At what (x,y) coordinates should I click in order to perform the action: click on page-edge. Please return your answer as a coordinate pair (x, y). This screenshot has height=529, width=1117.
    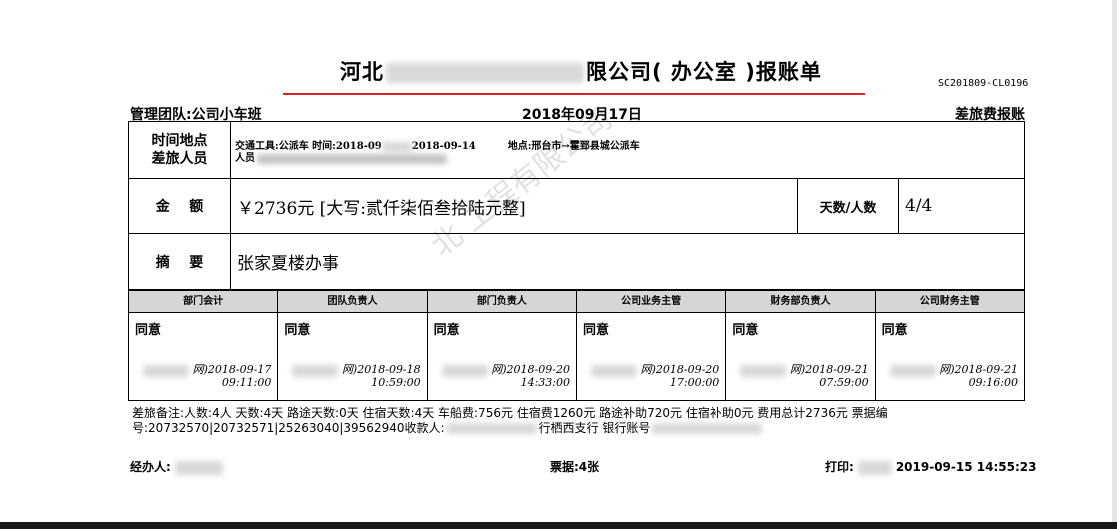
    Looking at the image, I should click on (1114, 264).